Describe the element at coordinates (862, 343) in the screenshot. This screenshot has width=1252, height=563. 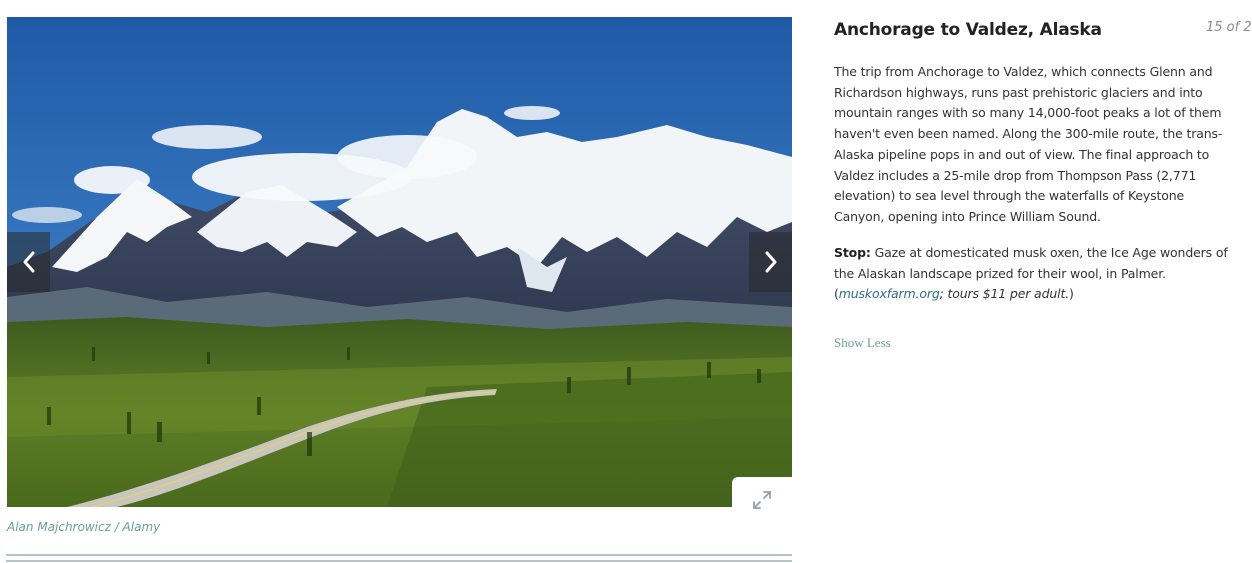
I see `show-less-link: Show Less` at that location.